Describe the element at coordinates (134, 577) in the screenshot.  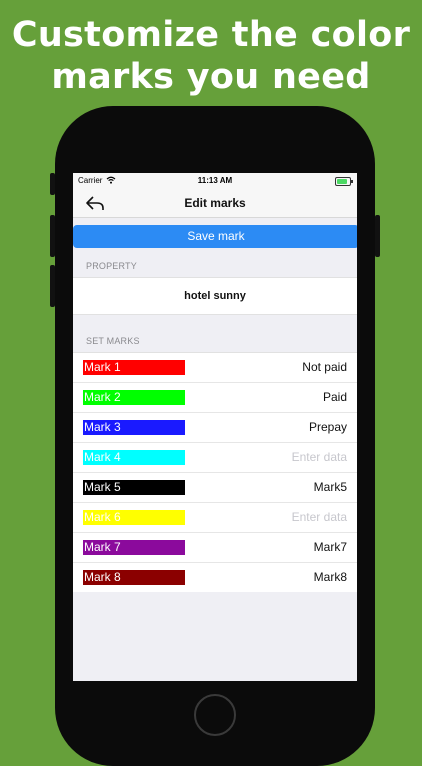
I see `mark-color-swatch: Mark 8` at that location.